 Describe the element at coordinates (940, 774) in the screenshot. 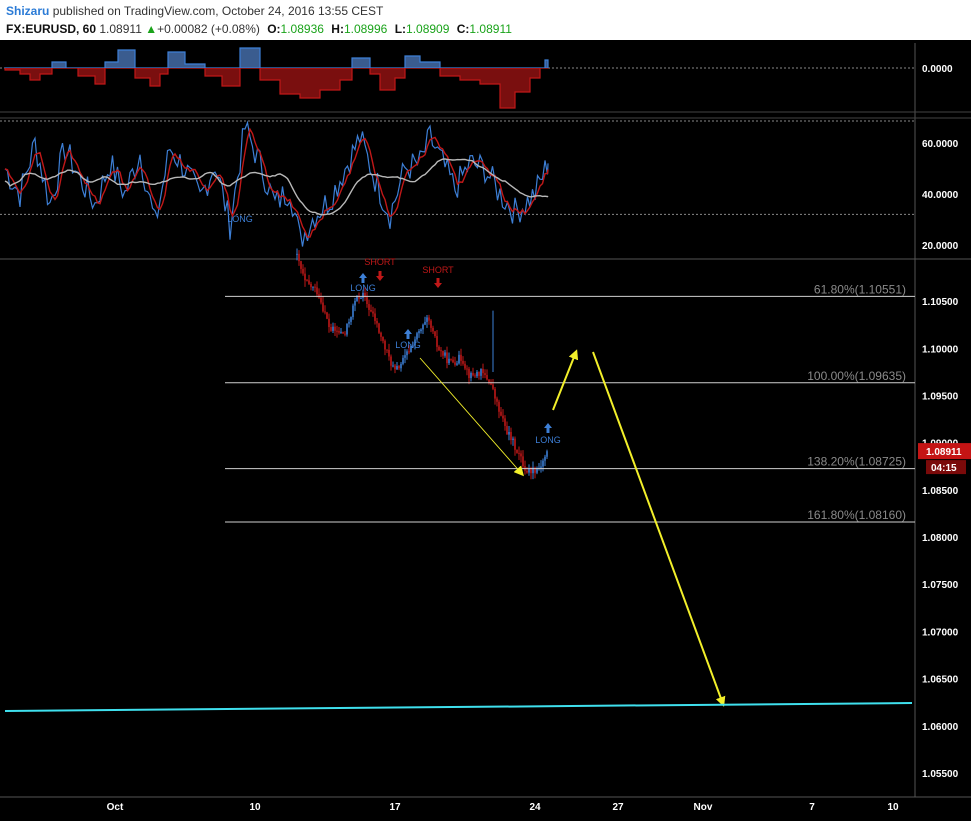

I see `price-tick: 1.05500` at that location.